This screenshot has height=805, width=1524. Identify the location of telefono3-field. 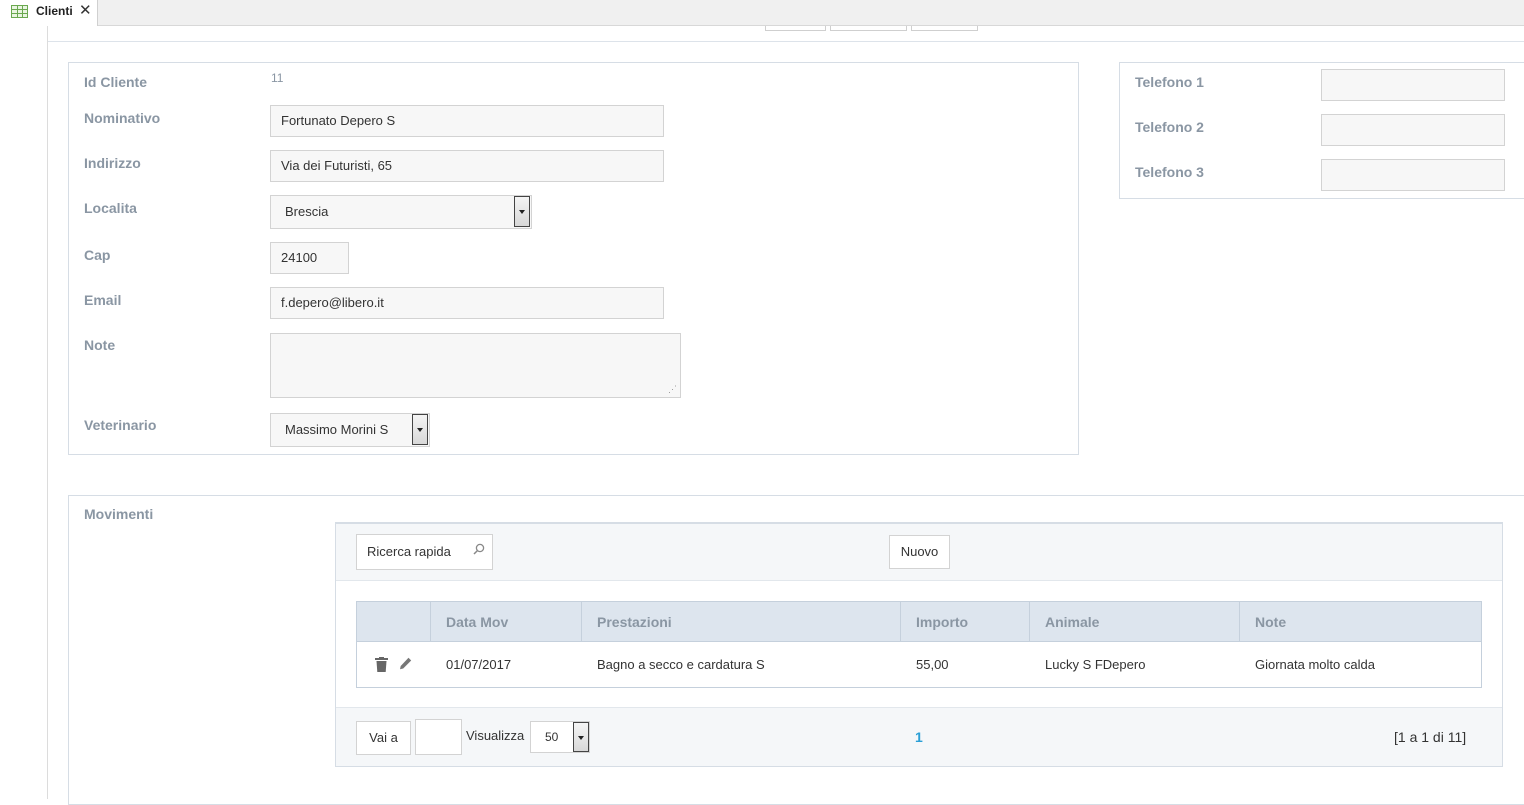
(1413, 175).